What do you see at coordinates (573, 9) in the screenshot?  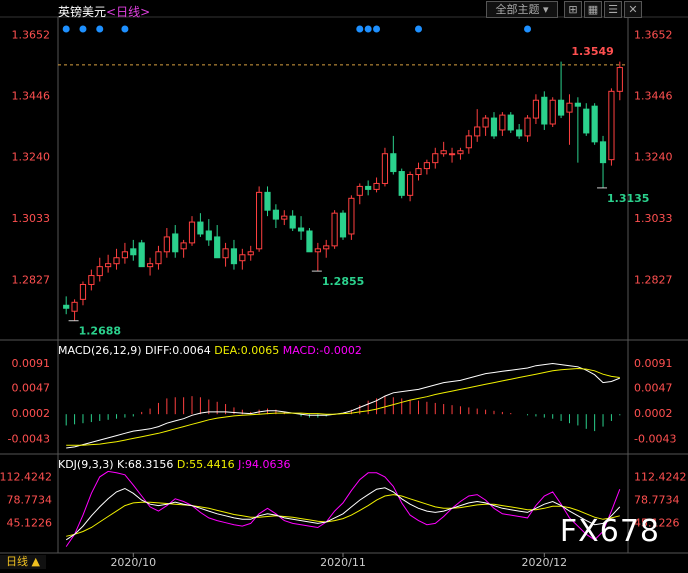 I see `crosshair-icon: ⊞` at bounding box center [573, 9].